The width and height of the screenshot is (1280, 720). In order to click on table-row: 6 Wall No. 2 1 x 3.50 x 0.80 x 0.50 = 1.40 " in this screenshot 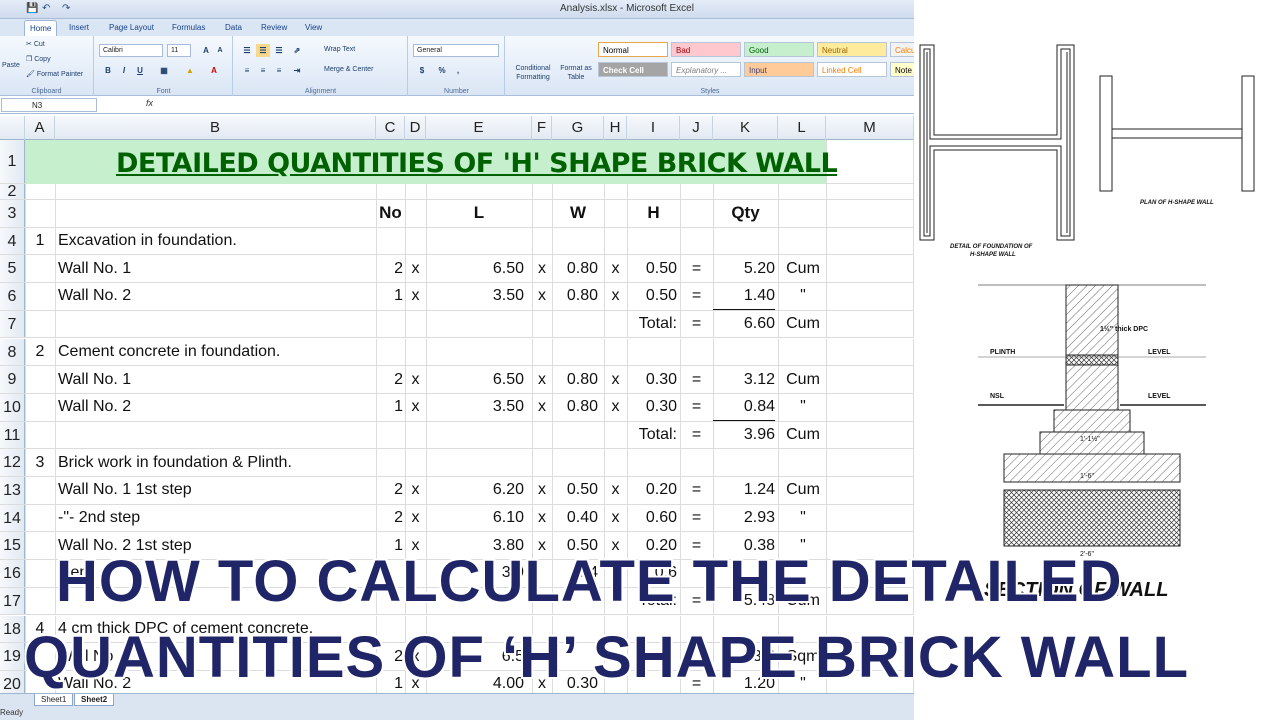, I will do `click(457, 297)`.